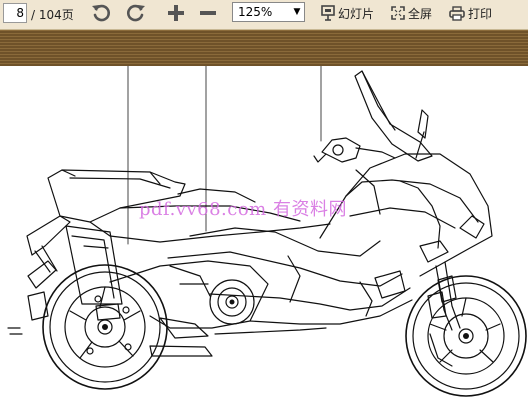 The image size is (528, 407). I want to click on zoom-in-button, so click(176, 13).